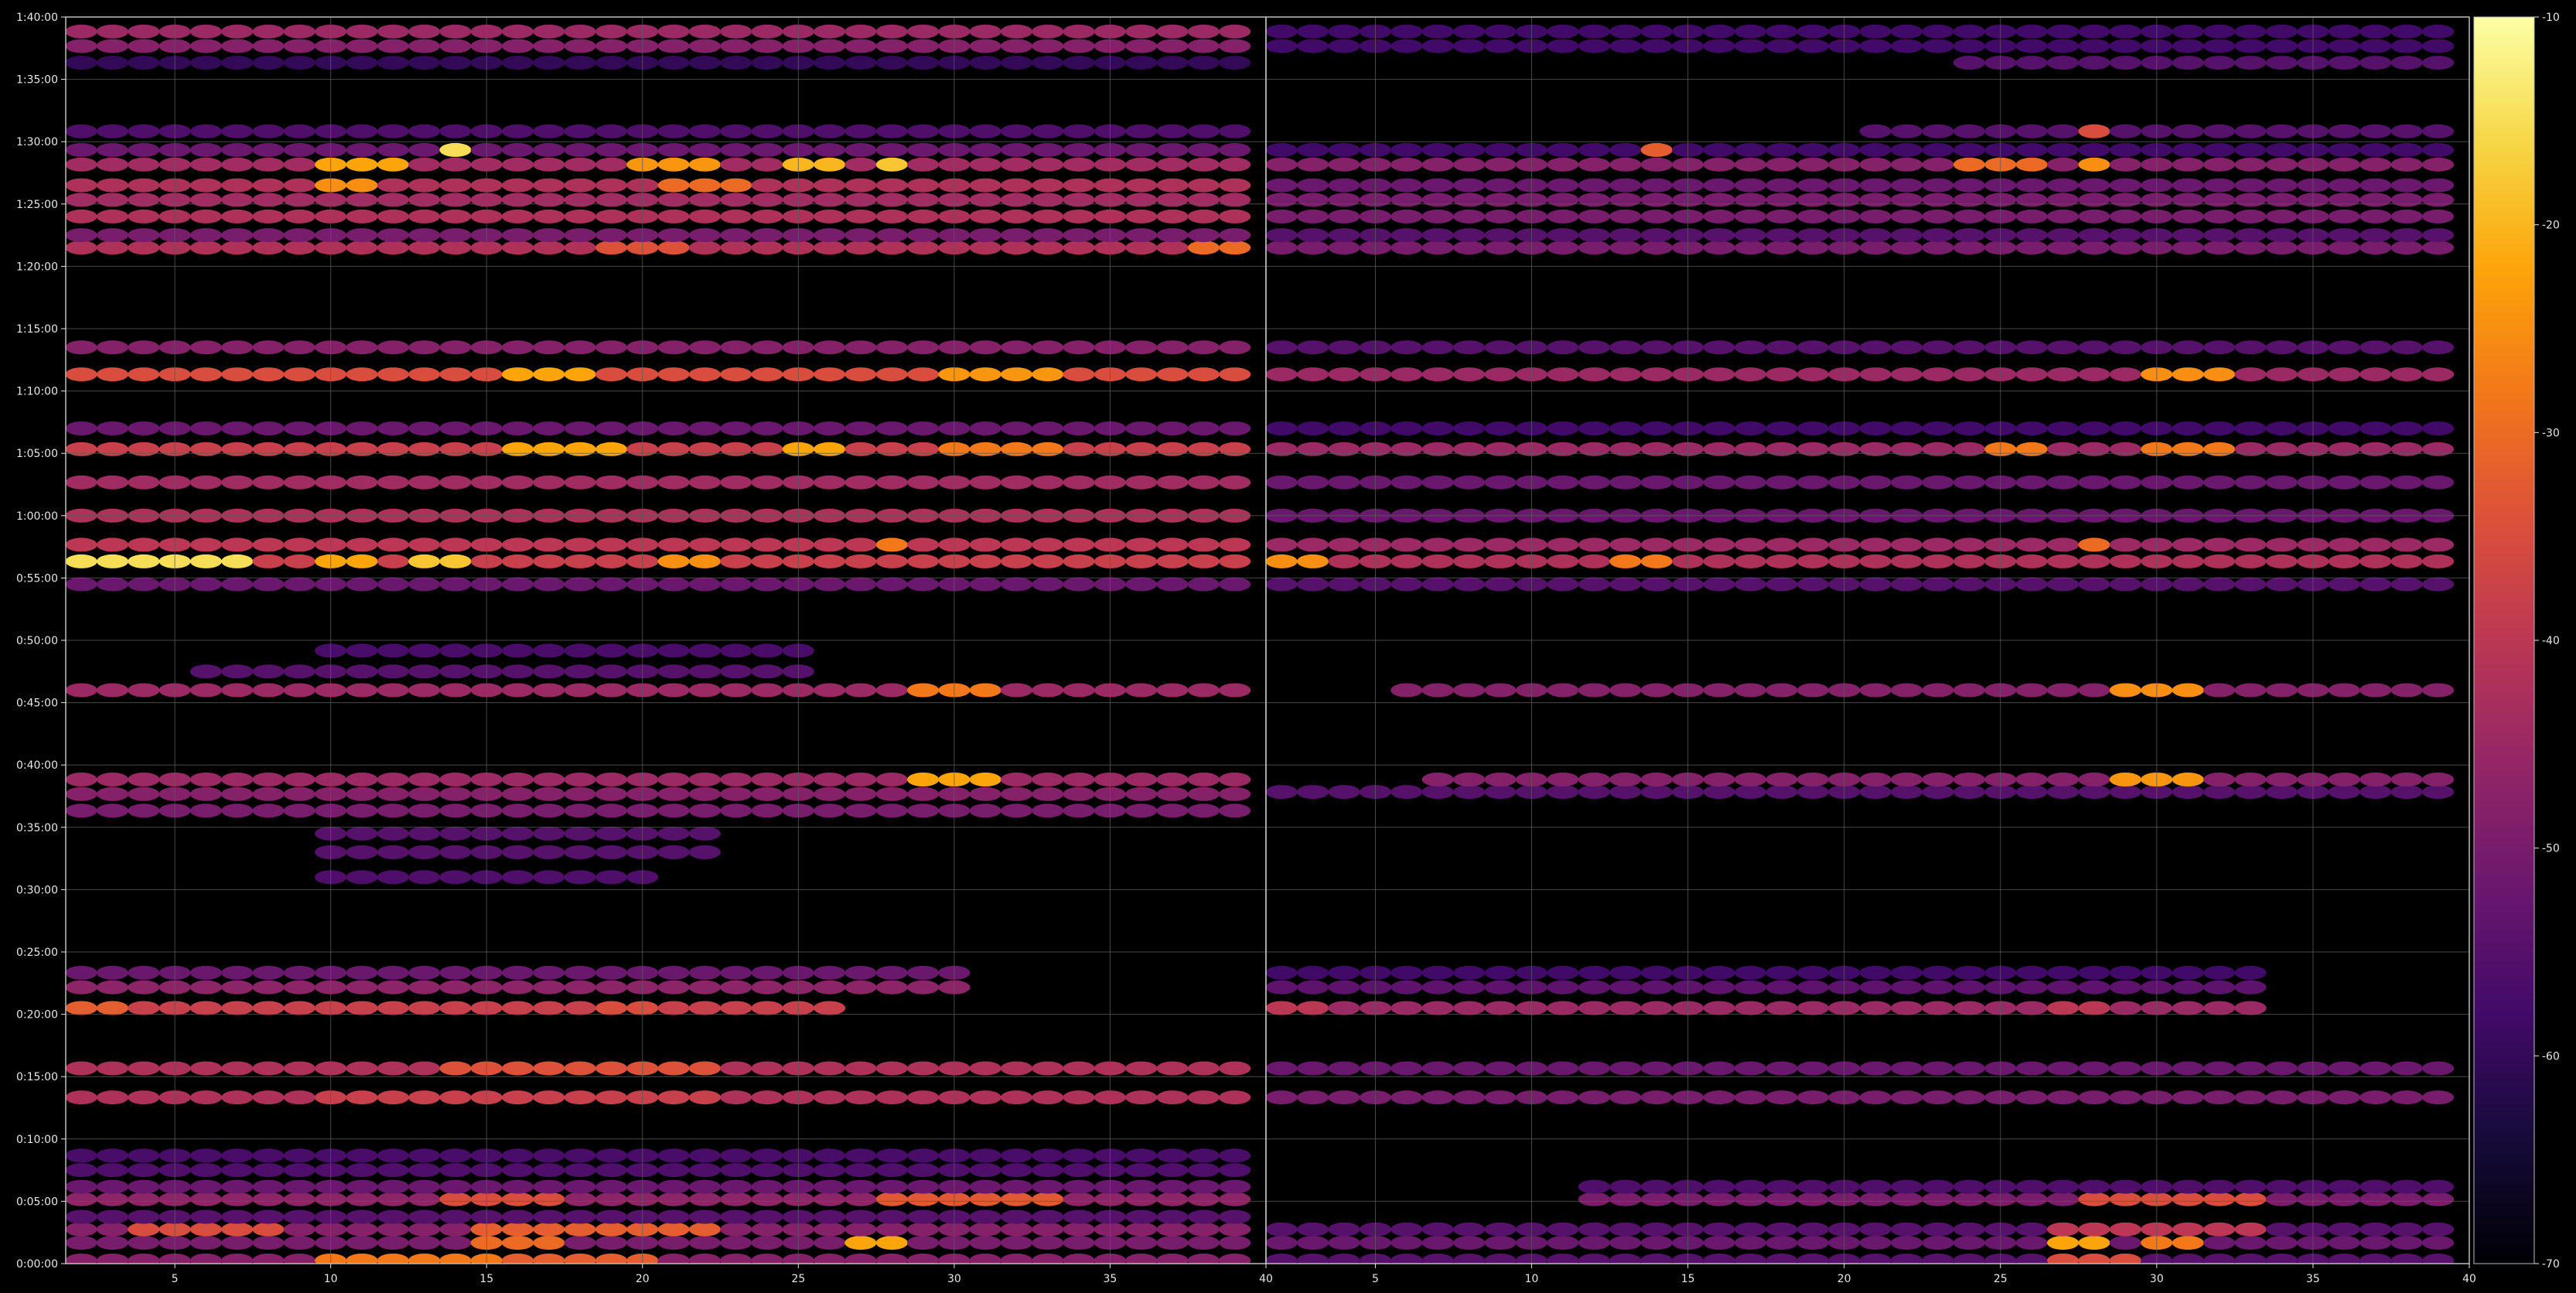  What do you see at coordinates (37, 704) in the screenshot?
I see `y-tick-label: 0:45:00` at bounding box center [37, 704].